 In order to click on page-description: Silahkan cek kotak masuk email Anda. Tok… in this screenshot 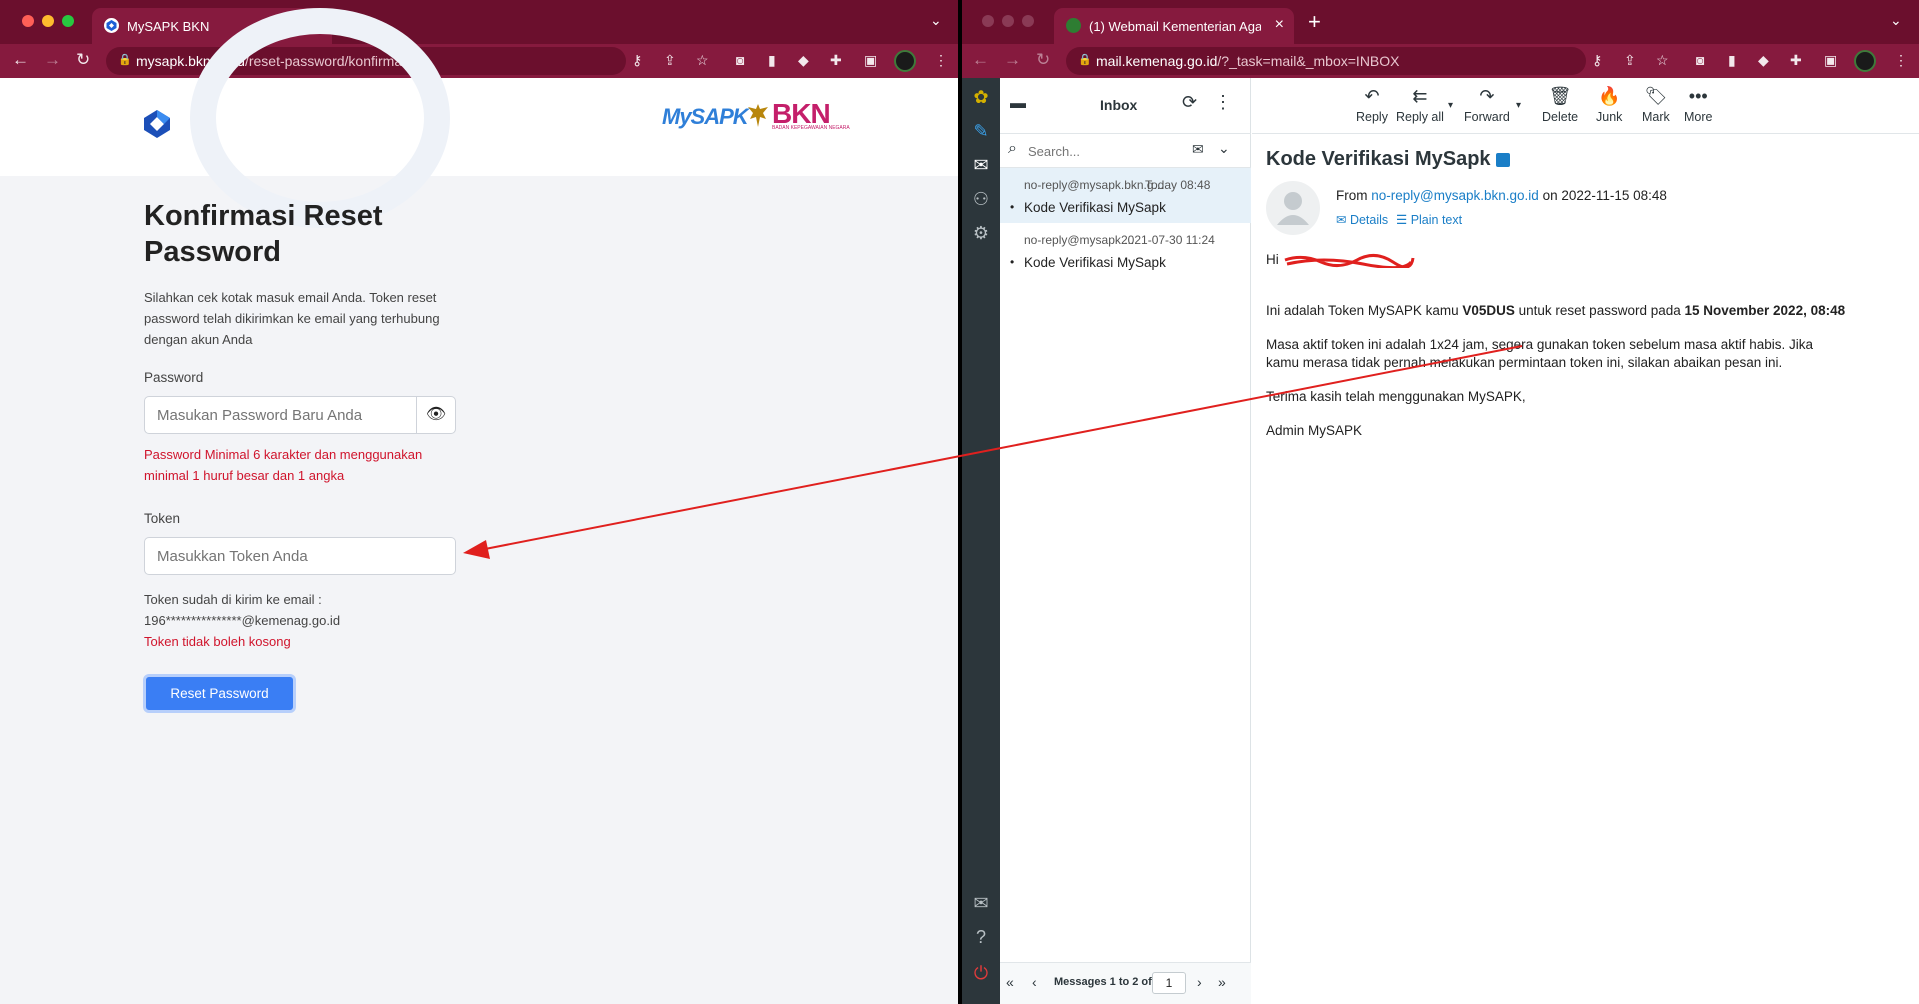, I will do `click(292, 318)`.